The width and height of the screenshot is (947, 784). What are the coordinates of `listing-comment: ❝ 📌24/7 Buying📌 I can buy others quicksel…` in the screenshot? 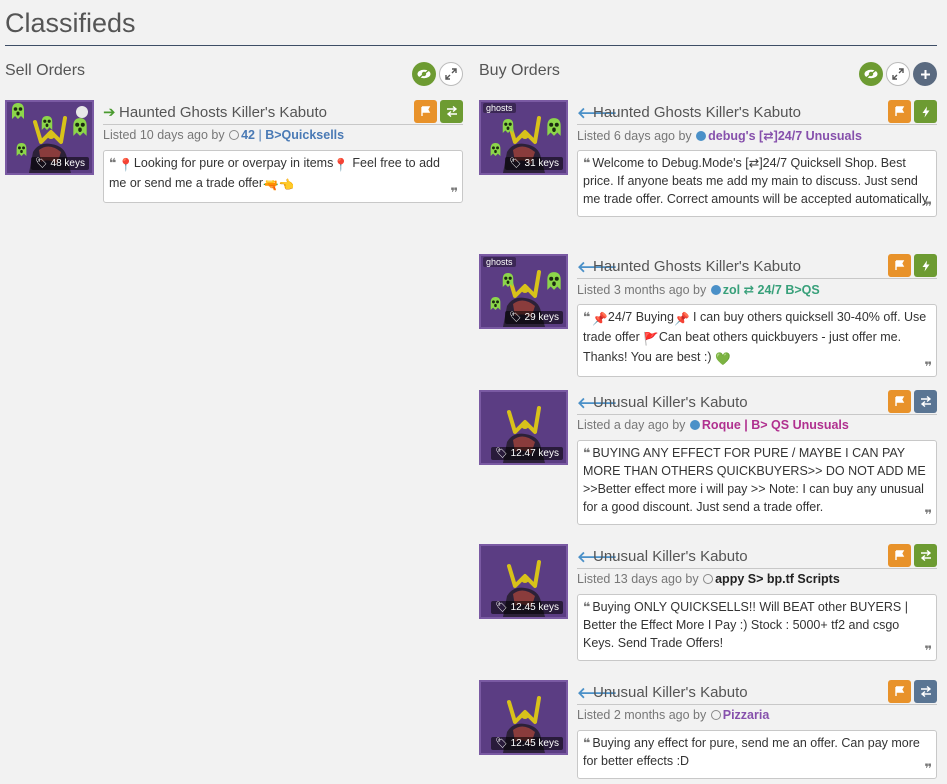 It's located at (757, 340).